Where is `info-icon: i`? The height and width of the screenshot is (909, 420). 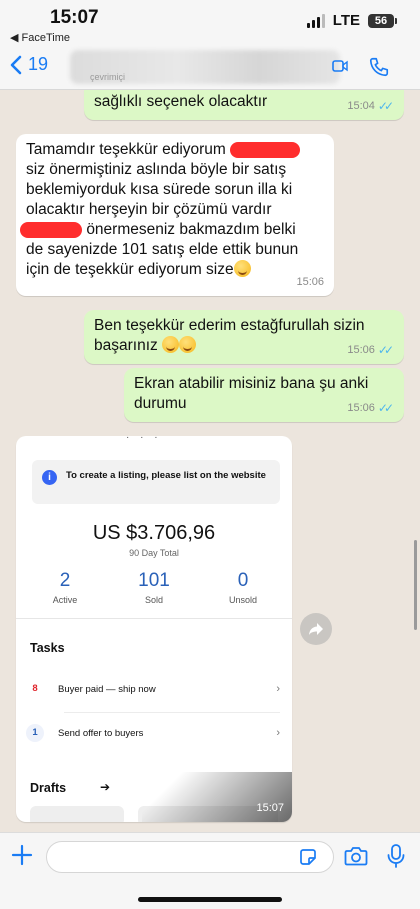
info-icon: i is located at coordinates (49, 477).